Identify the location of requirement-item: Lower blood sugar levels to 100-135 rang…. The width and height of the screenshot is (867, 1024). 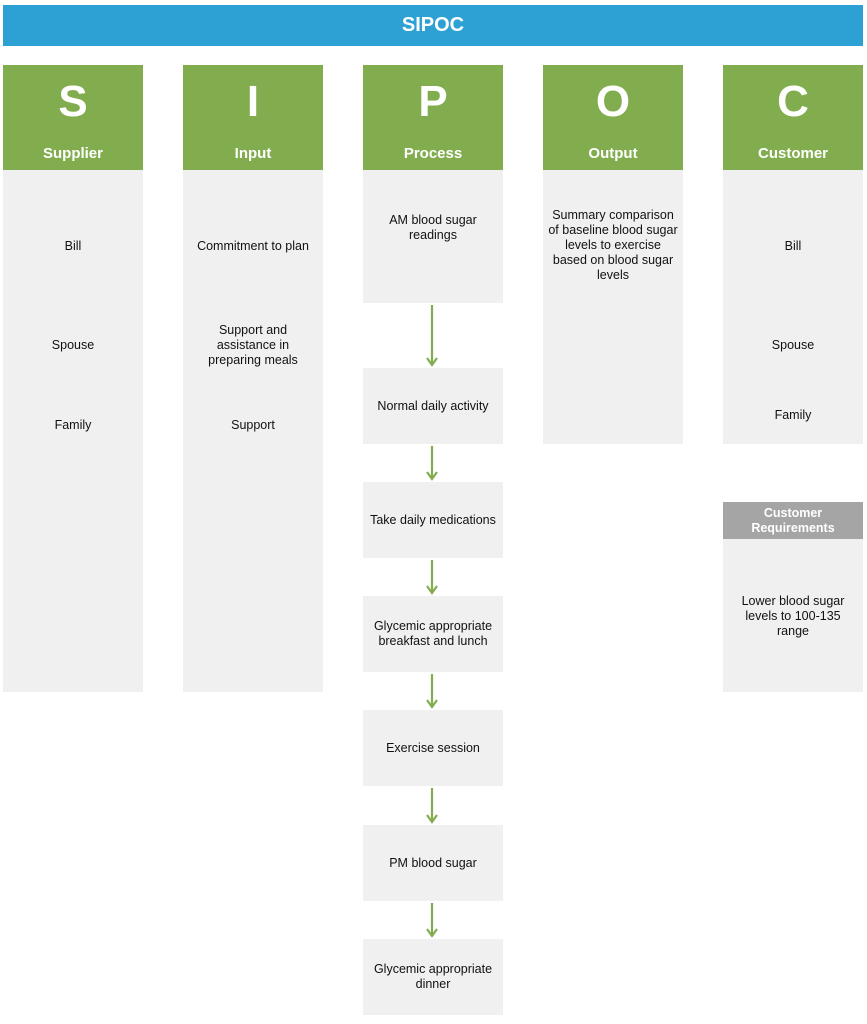
(793, 616).